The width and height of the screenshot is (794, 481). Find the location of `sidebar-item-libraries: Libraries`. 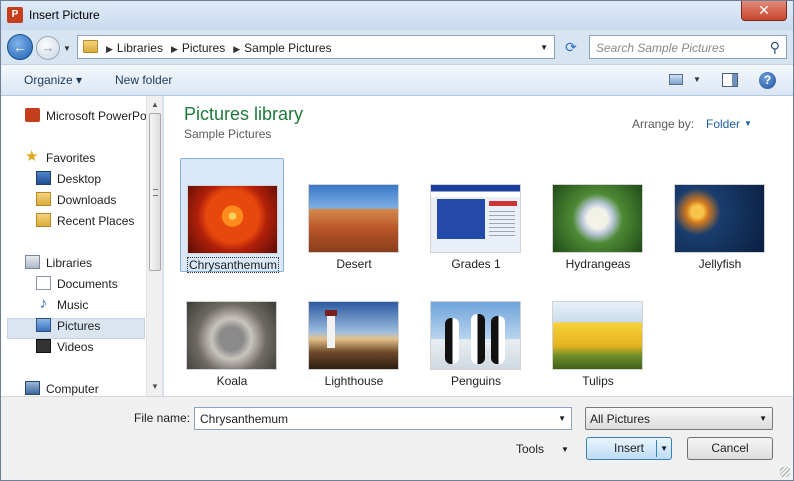

sidebar-item-libraries: Libraries is located at coordinates (85, 263).